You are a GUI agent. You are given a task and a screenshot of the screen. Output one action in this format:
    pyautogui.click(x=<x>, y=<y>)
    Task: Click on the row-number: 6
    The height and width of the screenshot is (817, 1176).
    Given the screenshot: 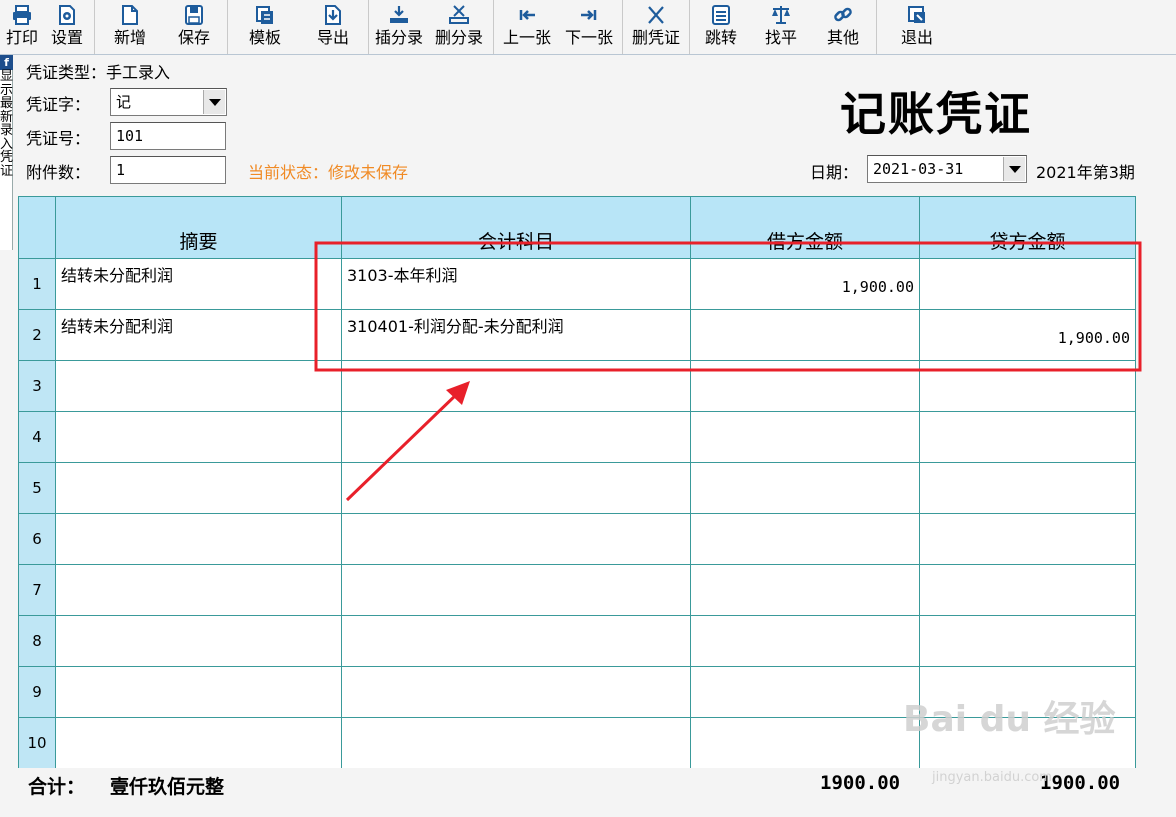 What is the action you would take?
    pyautogui.click(x=37, y=539)
    